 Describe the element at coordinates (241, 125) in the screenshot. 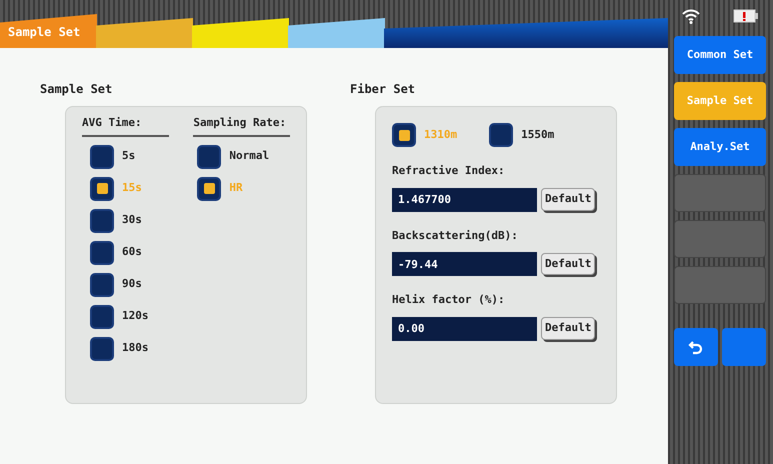

I see `column-heading: Sampling Rate:` at that location.